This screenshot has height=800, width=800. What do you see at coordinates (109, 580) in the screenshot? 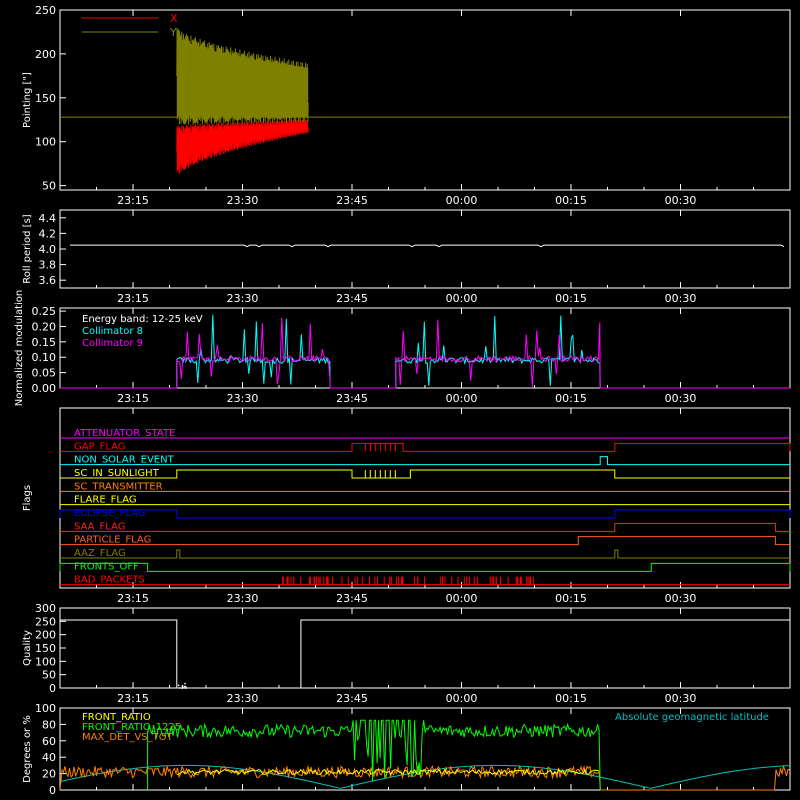
I see `flag-label: BAD_PACKETS` at bounding box center [109, 580].